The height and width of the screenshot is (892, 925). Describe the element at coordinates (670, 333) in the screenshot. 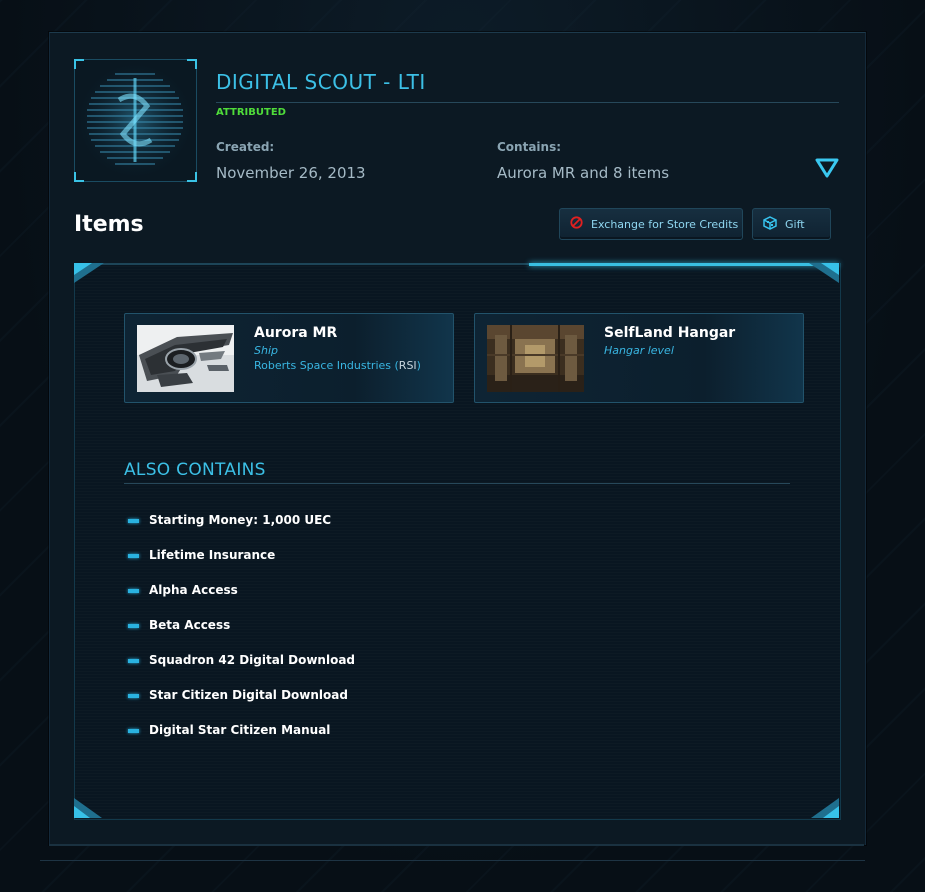

I see `item-name: SelfLand Hangar` at that location.